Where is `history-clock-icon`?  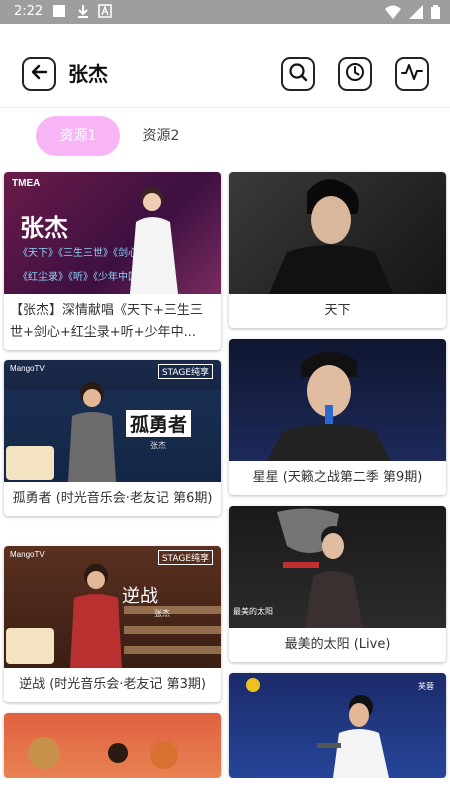
history-clock-icon is located at coordinates (355, 74).